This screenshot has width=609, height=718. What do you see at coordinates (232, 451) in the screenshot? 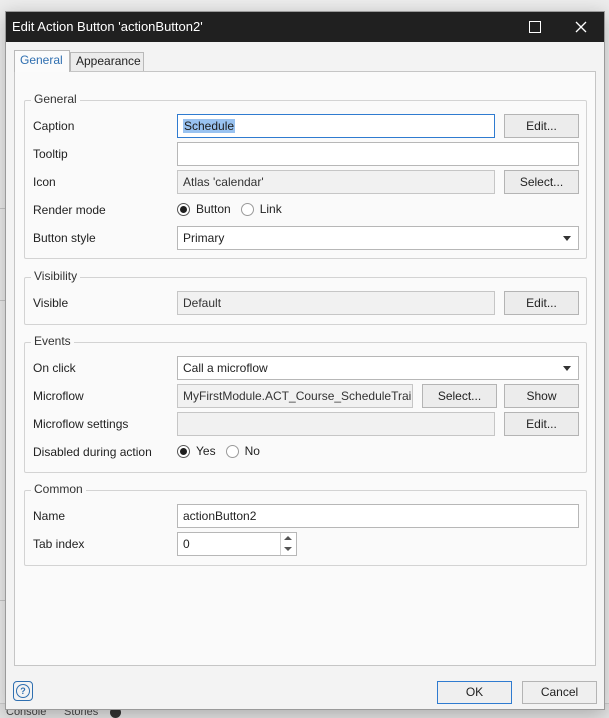
I see `disabled-no-radio` at bounding box center [232, 451].